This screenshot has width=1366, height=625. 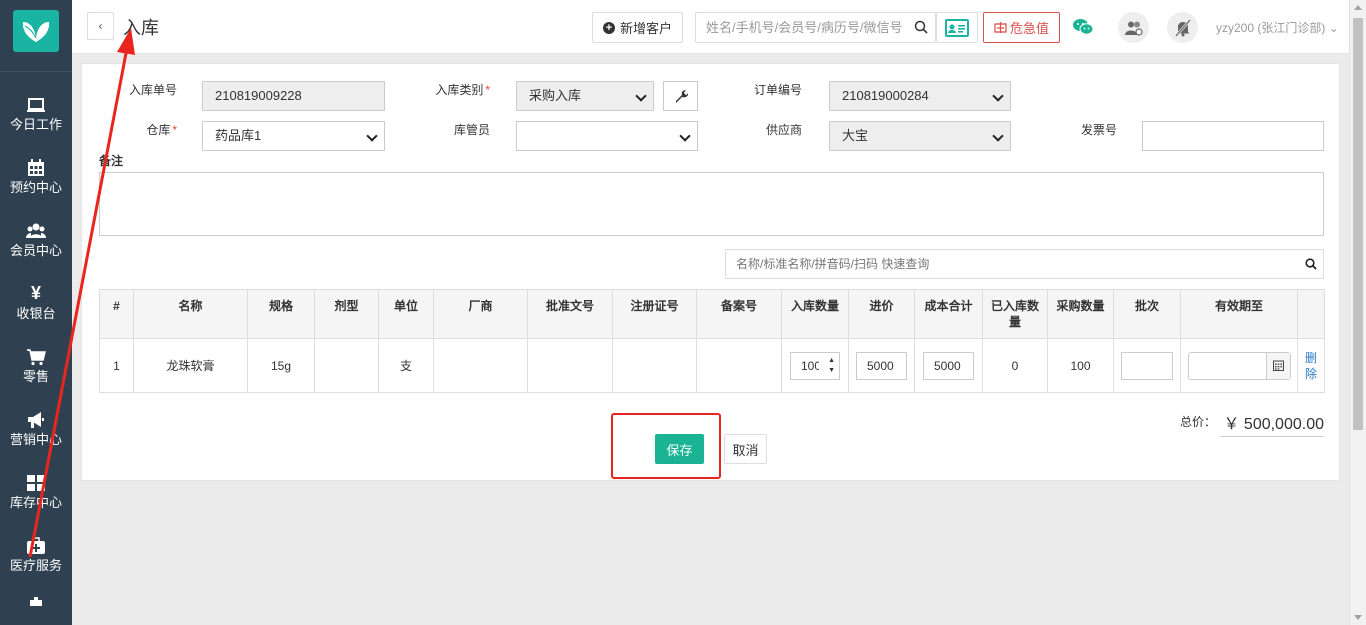 I want to click on column-header: 已入库数量, so click(x=1015, y=314).